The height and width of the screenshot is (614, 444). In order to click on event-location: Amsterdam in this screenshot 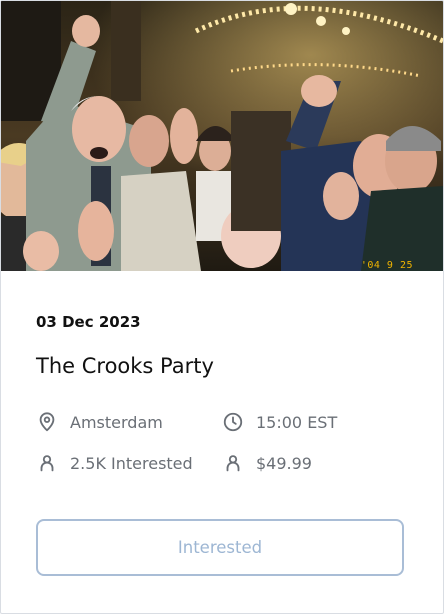, I will do `click(99, 422)`.